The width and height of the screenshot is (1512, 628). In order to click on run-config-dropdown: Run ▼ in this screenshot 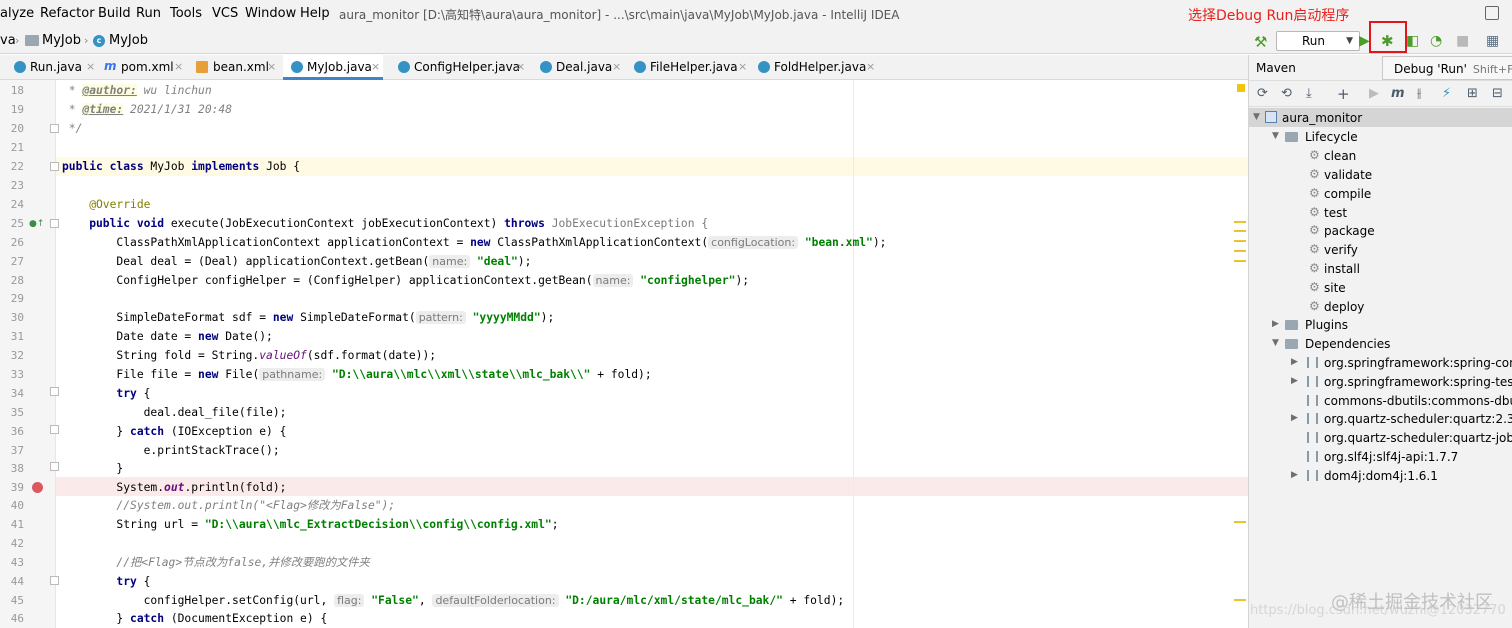, I will do `click(1318, 41)`.